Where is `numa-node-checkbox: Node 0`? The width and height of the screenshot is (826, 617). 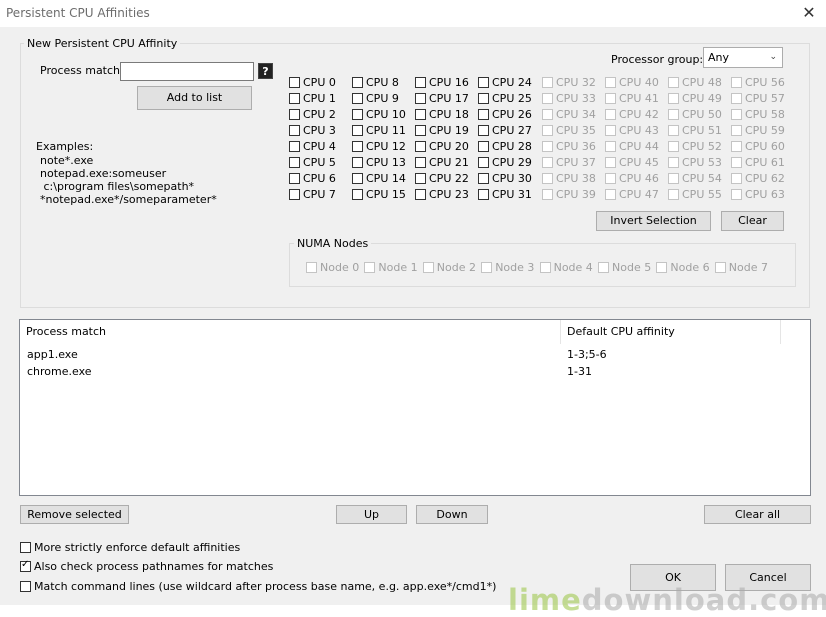
numa-node-checkbox: Node 0 is located at coordinates (332, 267).